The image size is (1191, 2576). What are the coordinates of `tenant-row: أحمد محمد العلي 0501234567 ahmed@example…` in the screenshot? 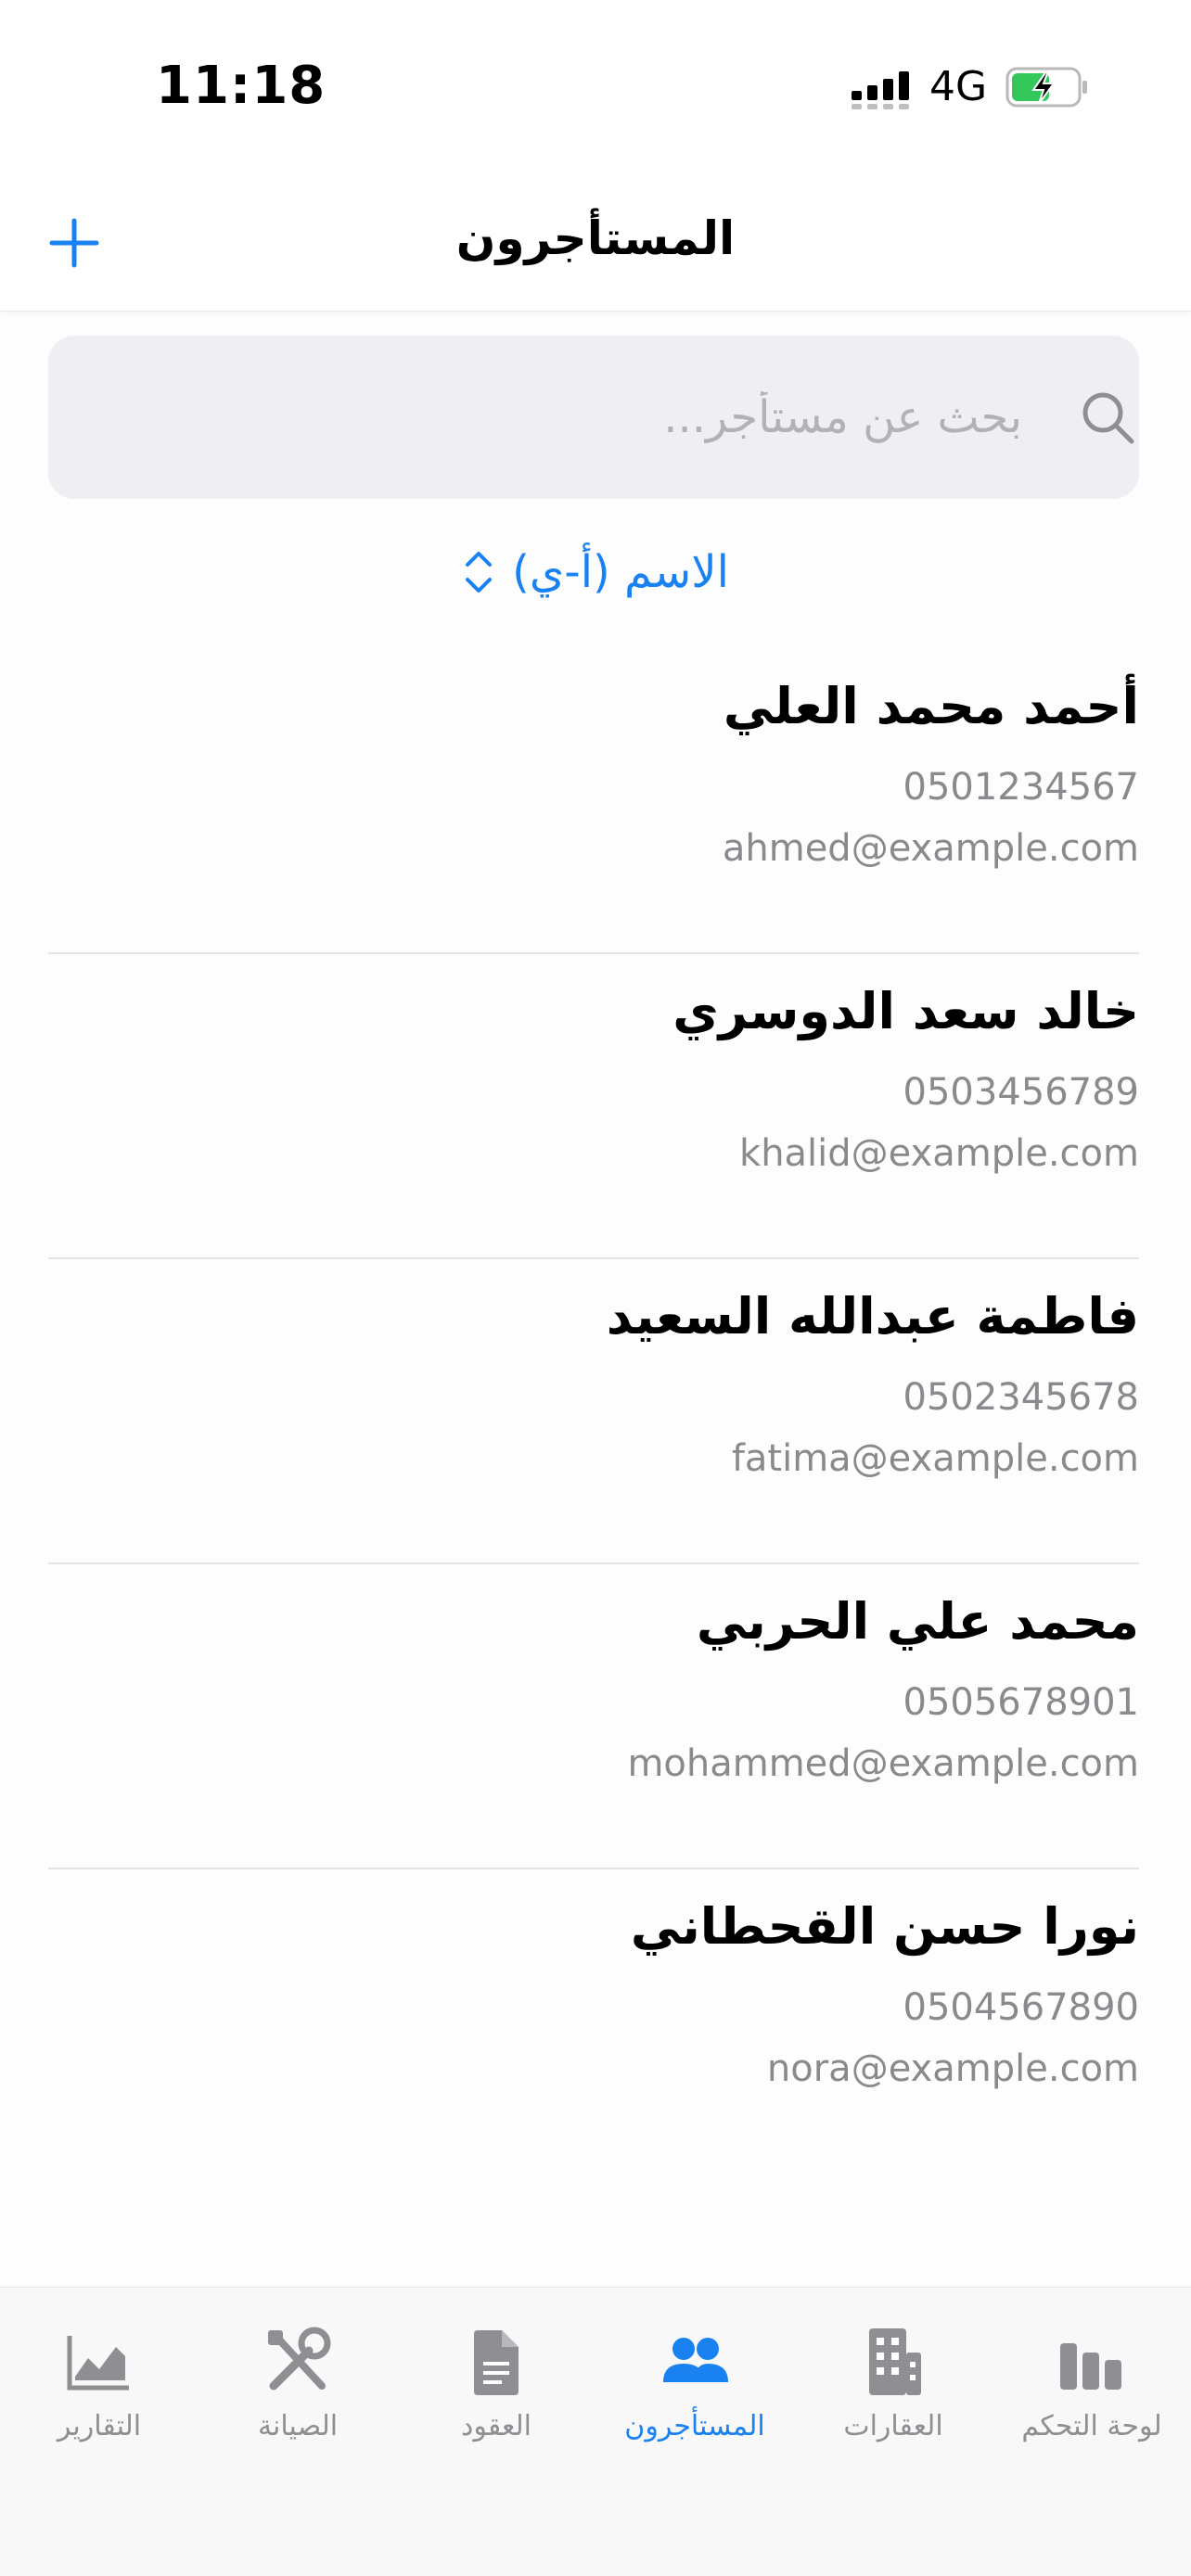 It's located at (593, 802).